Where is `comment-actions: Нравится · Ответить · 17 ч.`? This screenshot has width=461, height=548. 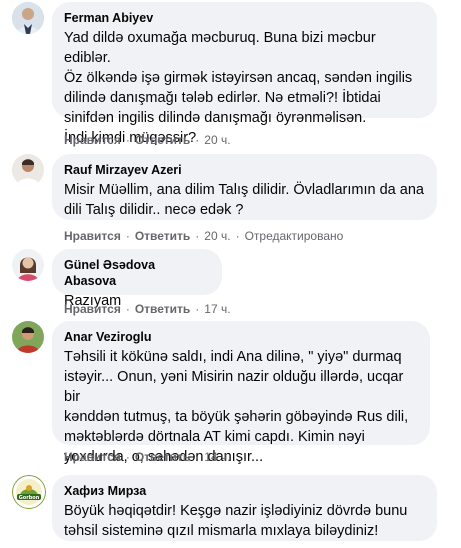 comment-actions: Нравится · Ответить · 17 ч. is located at coordinates (147, 309).